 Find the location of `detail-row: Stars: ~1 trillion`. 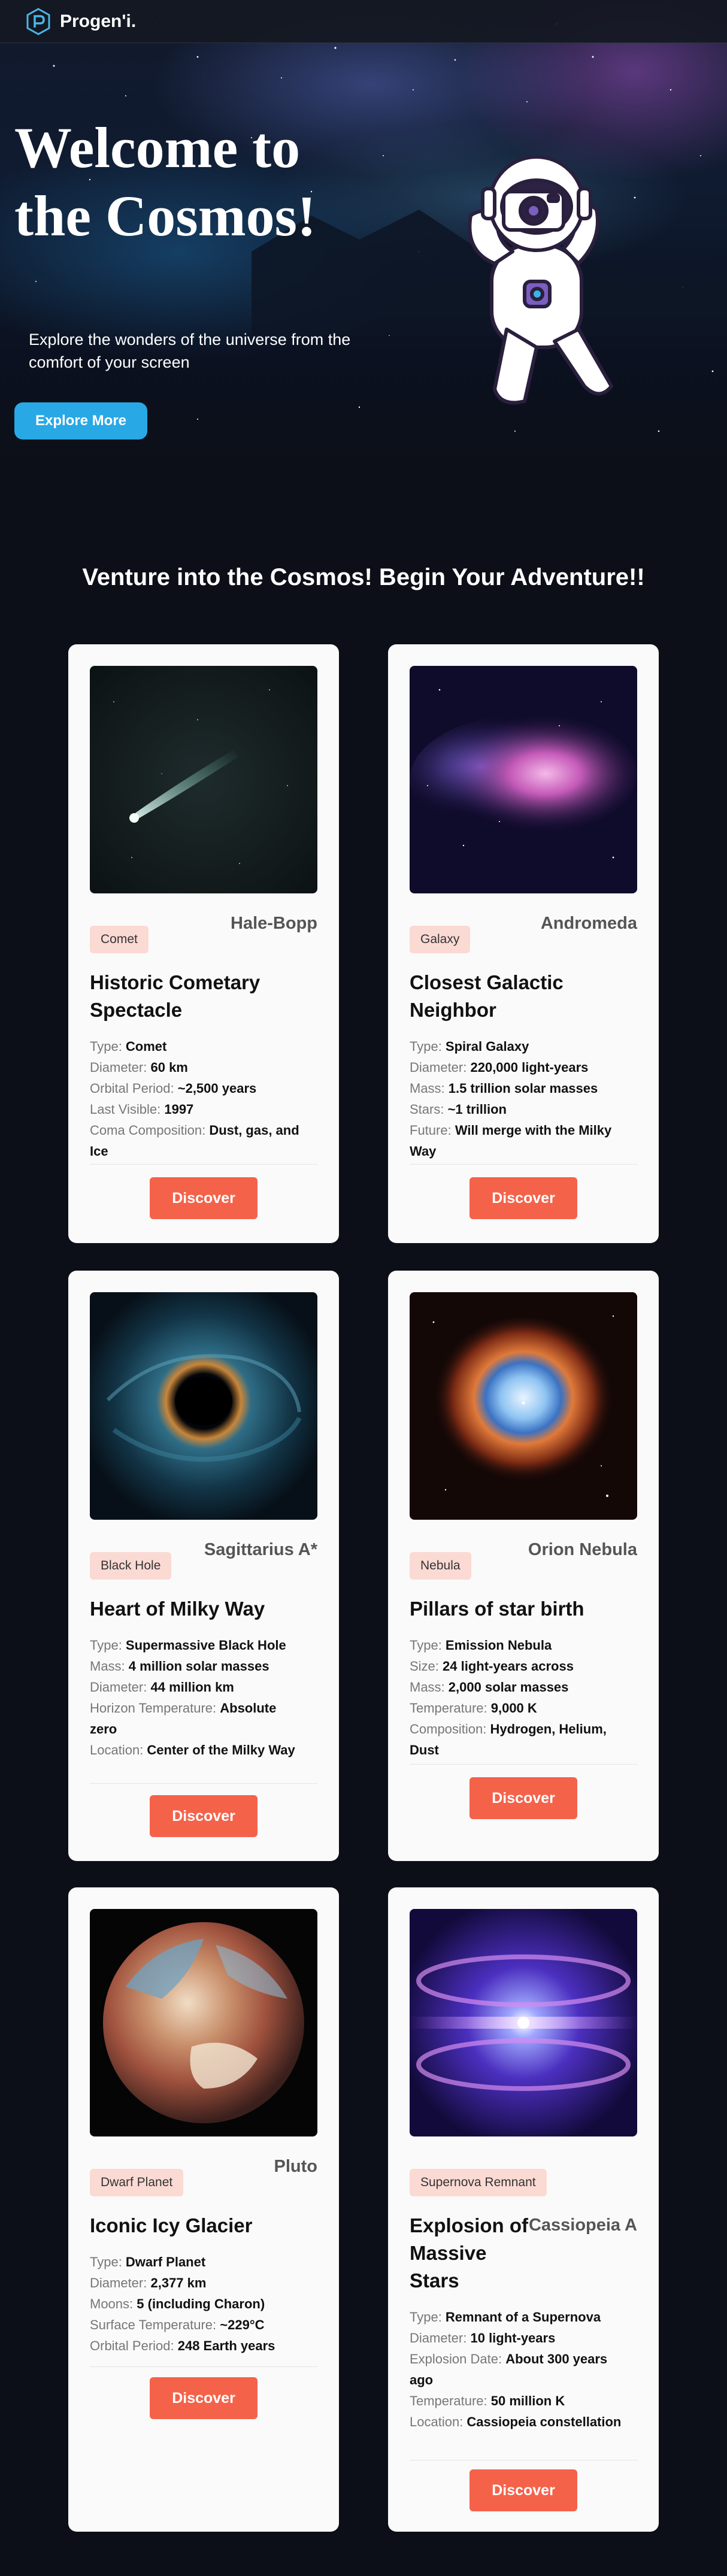

detail-row: Stars: ~1 trillion is located at coordinates (458, 1109).